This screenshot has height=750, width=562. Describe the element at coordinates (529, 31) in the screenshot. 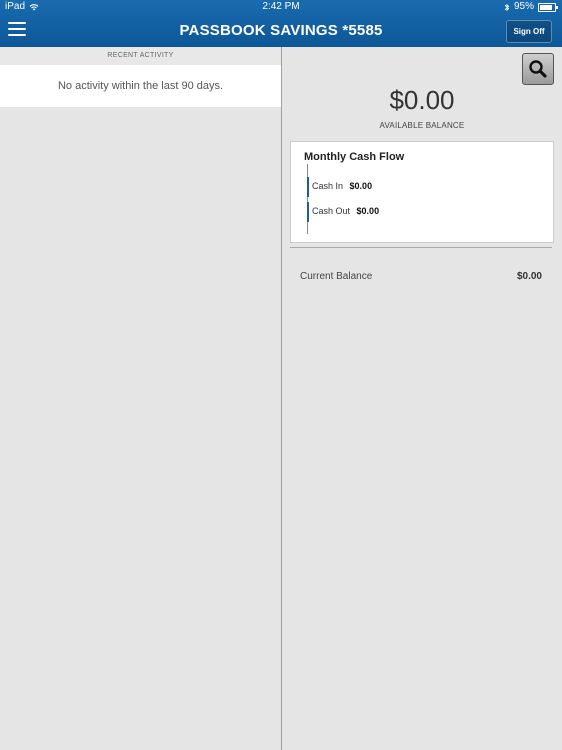

I see `sign-off-button: Sign Off` at that location.